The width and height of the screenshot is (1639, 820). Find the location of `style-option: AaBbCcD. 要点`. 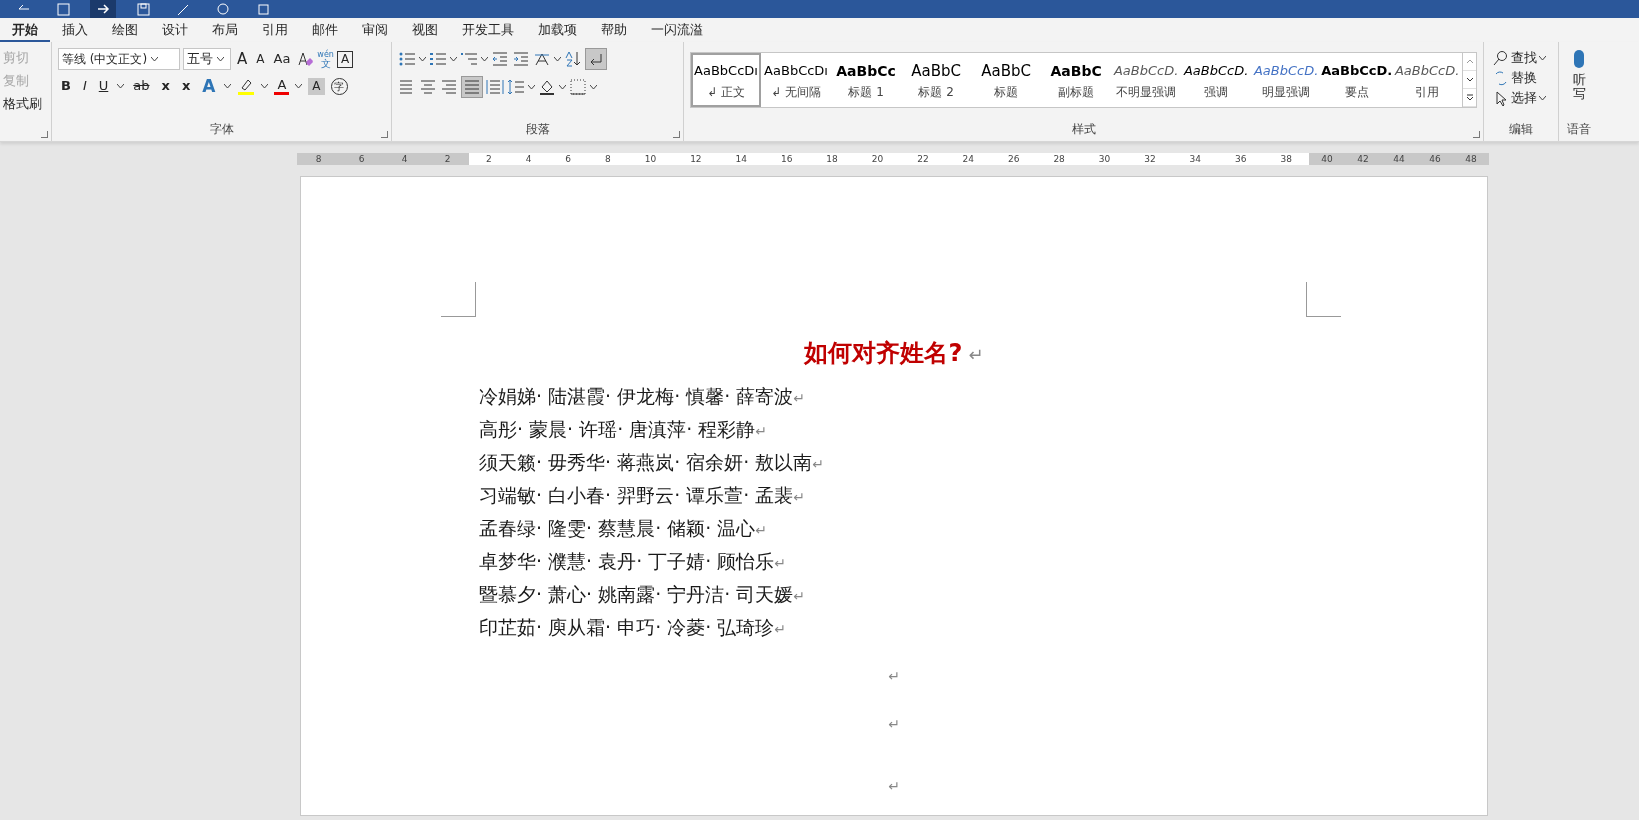

style-option: AaBbCcD. 要点 is located at coordinates (1357, 80).